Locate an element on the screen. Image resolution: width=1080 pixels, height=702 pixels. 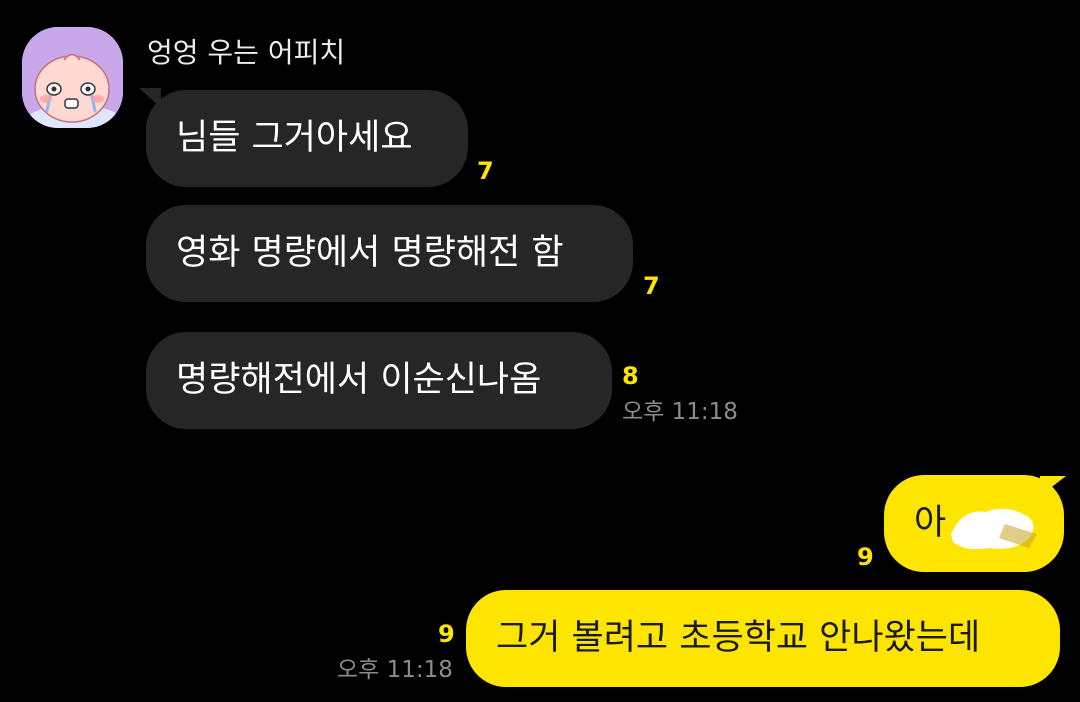
outgoing-message-bubble: 그거 볼려고 초등학교 안나왔는데 is located at coordinates (763, 638).